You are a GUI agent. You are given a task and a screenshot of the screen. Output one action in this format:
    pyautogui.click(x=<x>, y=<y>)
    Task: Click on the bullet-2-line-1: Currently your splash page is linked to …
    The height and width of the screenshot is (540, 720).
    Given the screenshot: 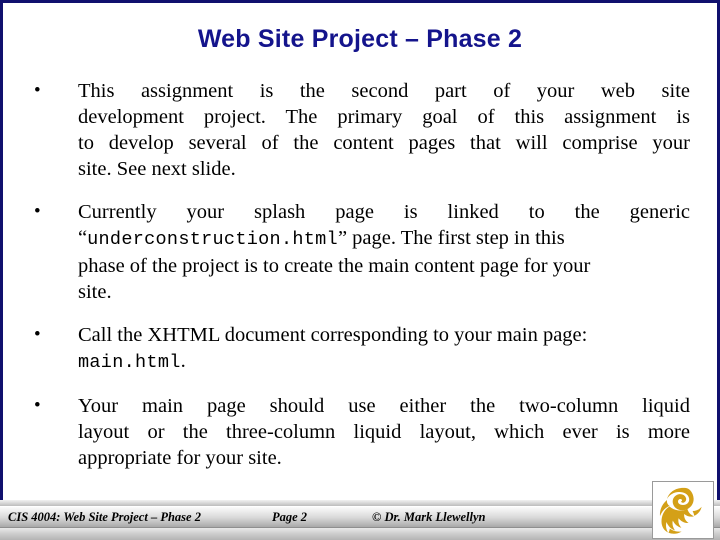 What is the action you would take?
    pyautogui.click(x=384, y=212)
    